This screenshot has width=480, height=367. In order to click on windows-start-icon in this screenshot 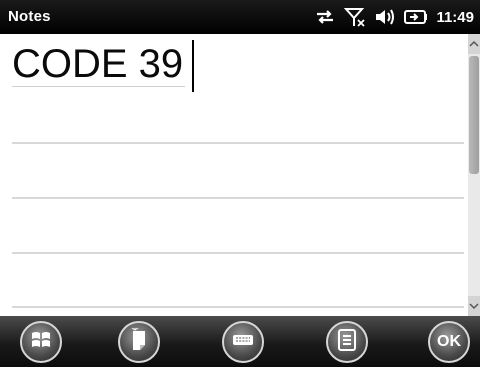, I will do `click(41, 342)`.